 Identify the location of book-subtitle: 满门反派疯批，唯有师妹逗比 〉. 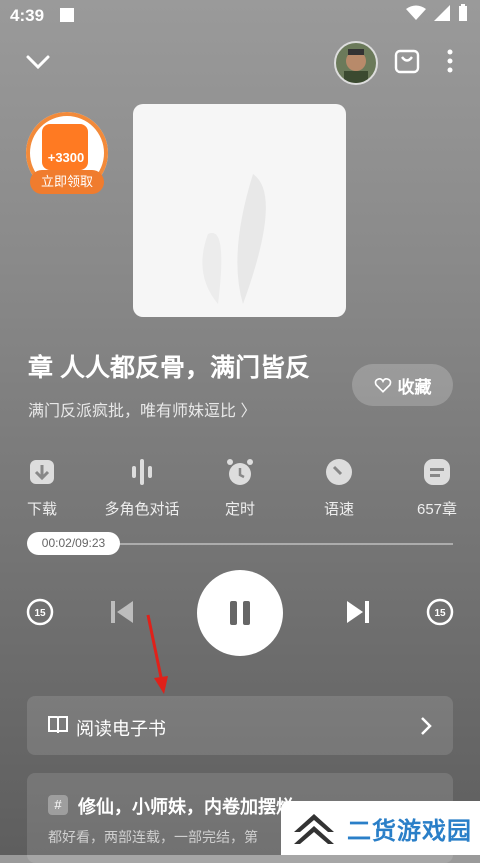
(142, 409).